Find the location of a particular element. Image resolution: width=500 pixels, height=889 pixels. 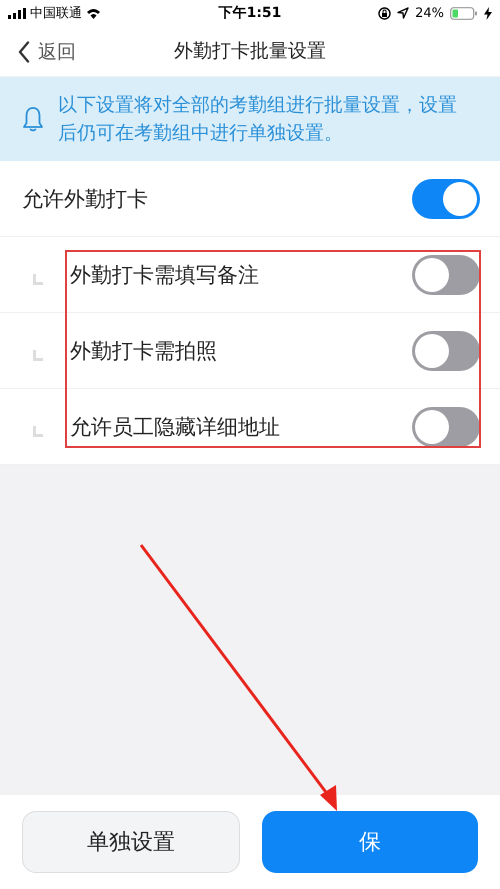

bell-icon is located at coordinates (33, 119).